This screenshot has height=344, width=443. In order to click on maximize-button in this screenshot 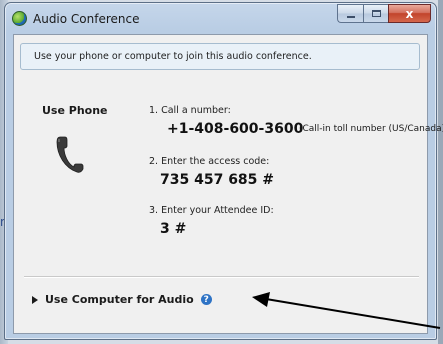, I will do `click(375, 13)`.